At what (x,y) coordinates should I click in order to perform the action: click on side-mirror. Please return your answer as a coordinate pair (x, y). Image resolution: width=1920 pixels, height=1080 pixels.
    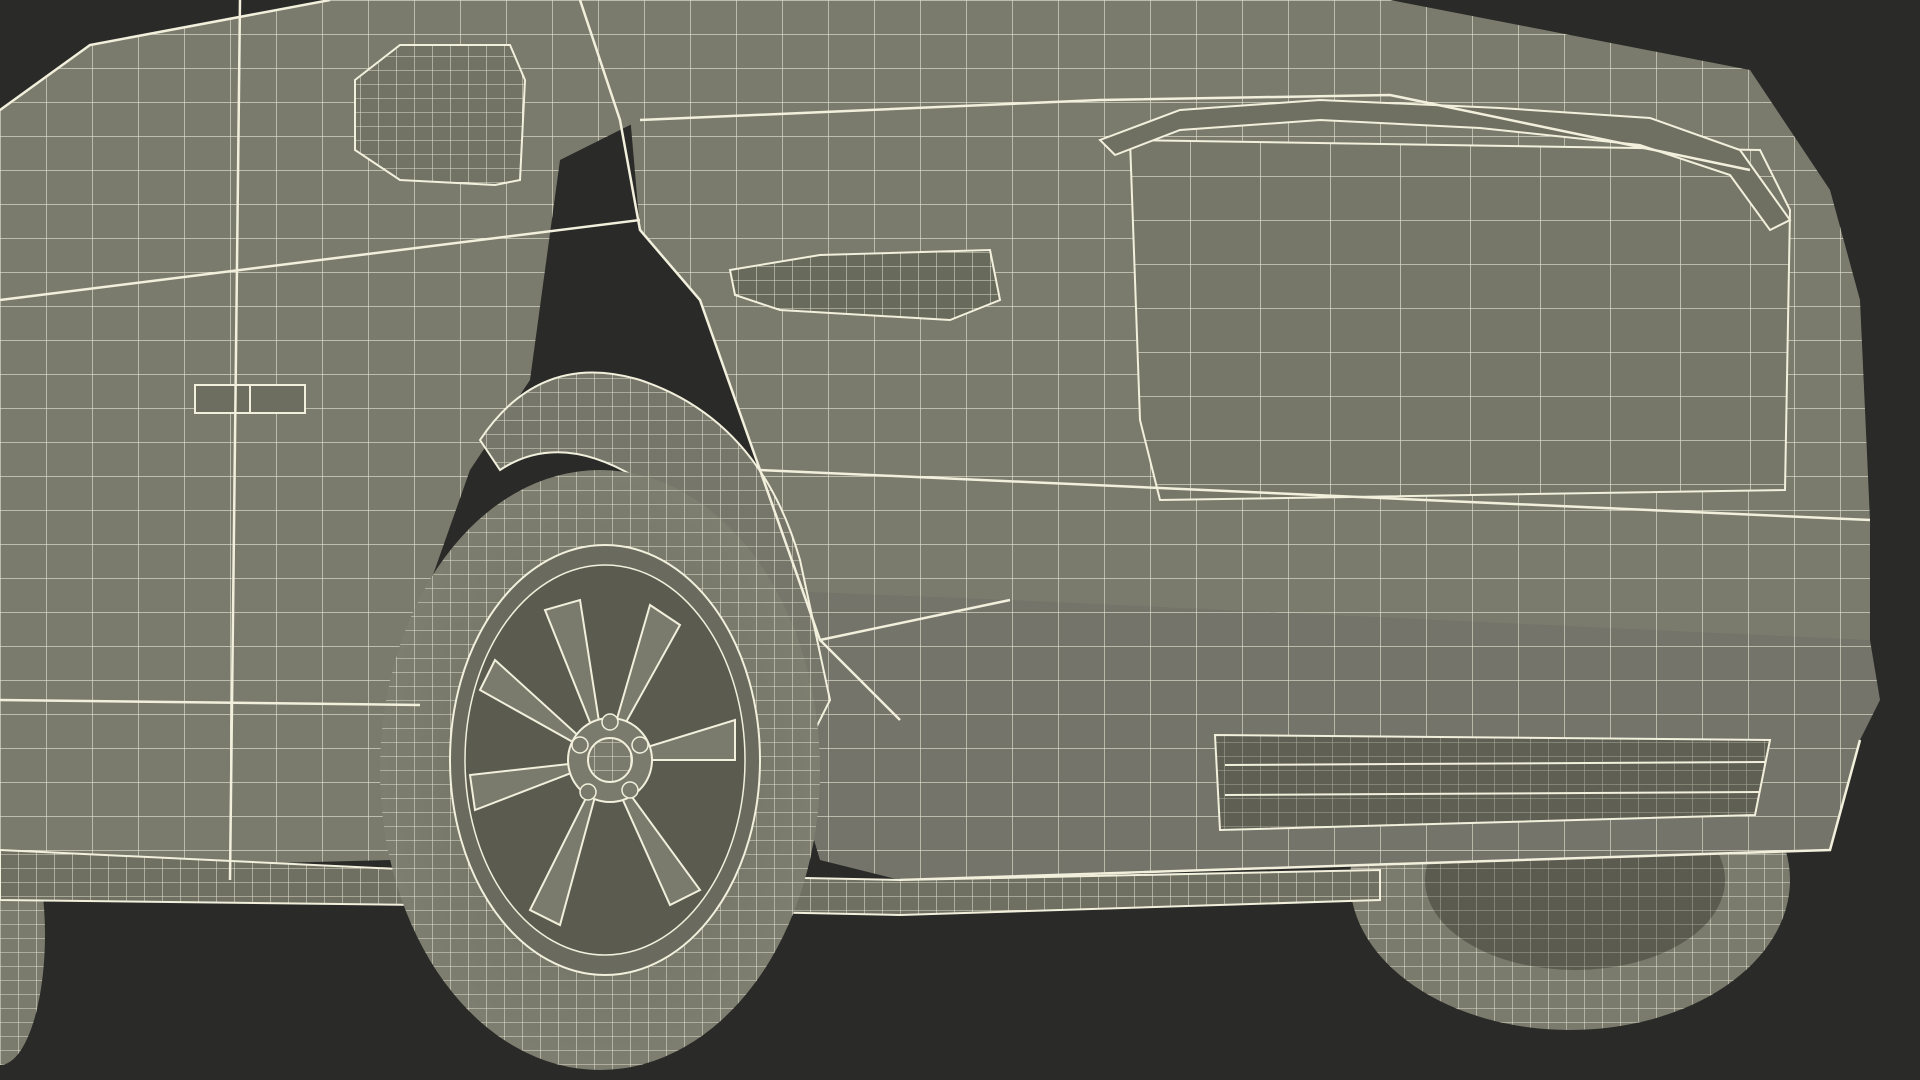
    Looking at the image, I should click on (440, 115).